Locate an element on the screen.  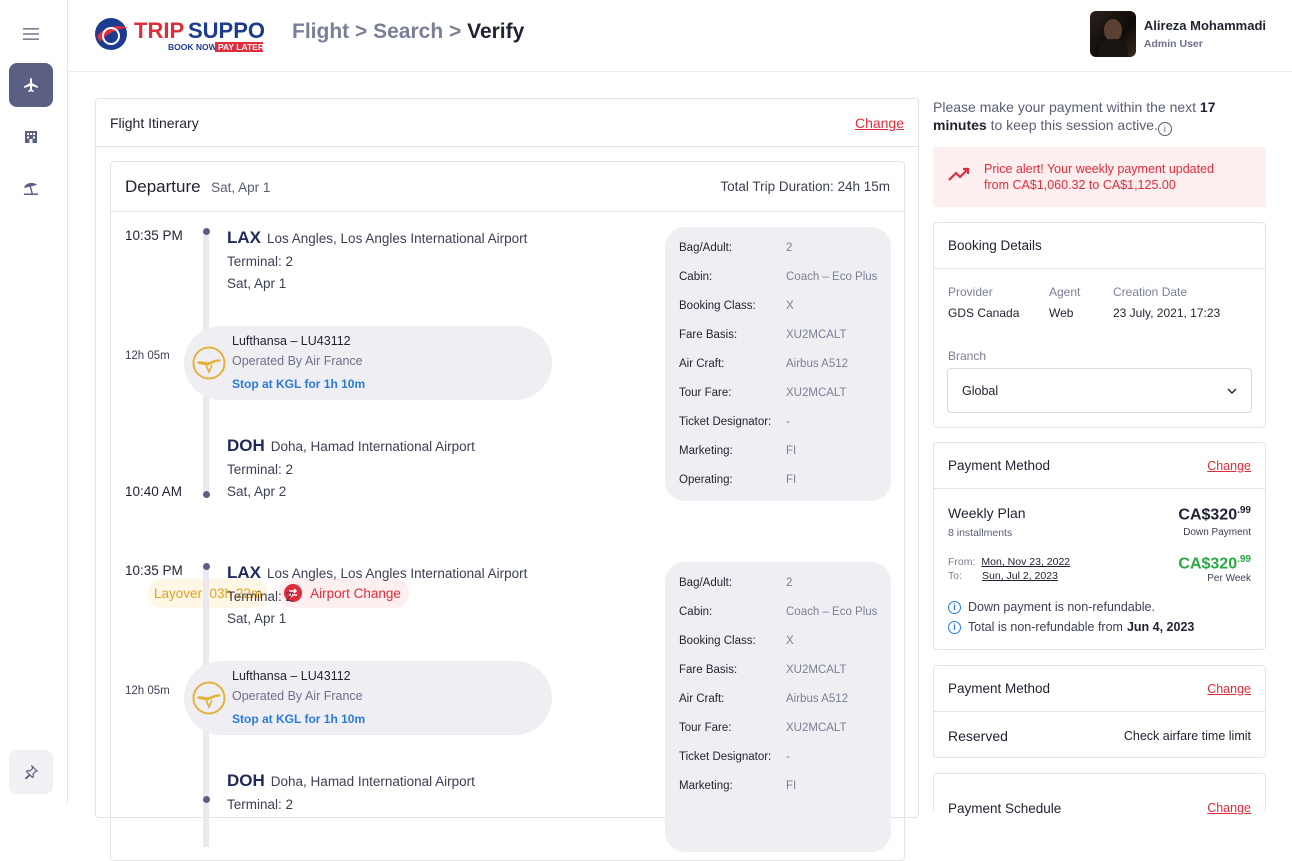
pin-icon is located at coordinates (31, 772).